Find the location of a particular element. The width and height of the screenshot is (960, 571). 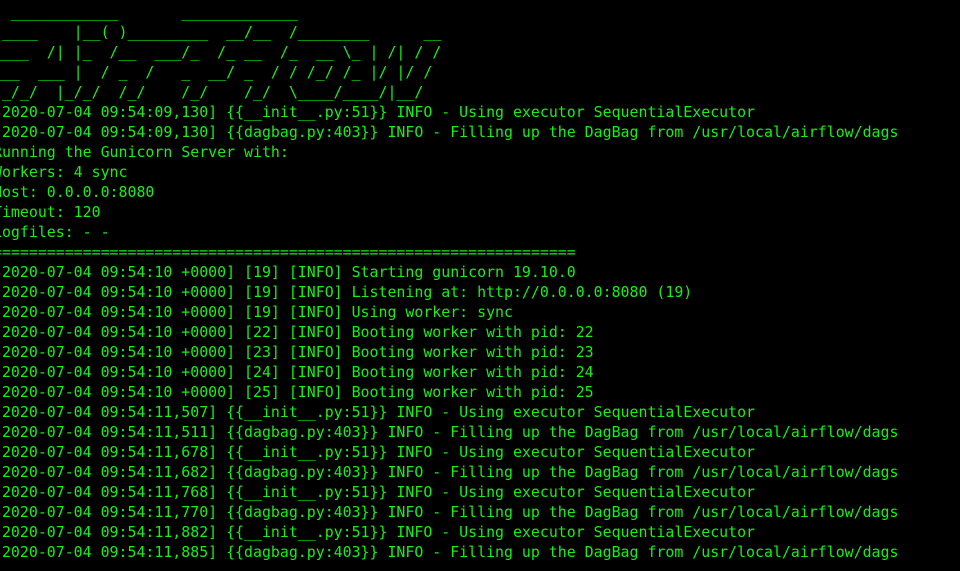

server-info-logfiles: Logfiles: - - is located at coordinates (55, 232).